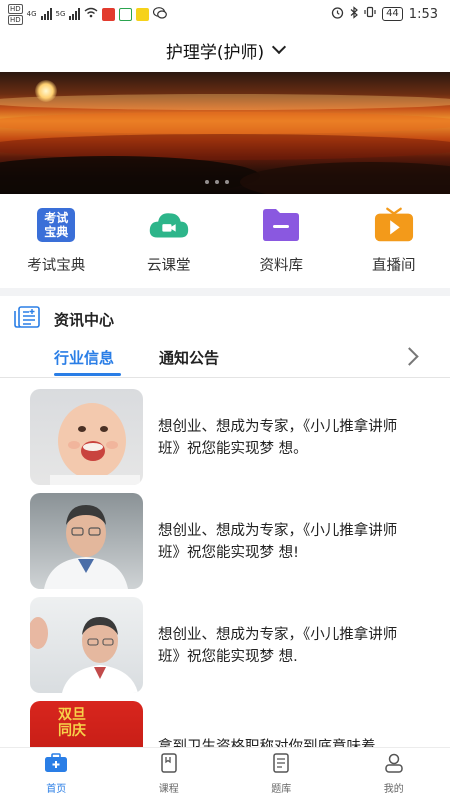  What do you see at coordinates (281, 225) in the screenshot?
I see `folder-icon` at bounding box center [281, 225].